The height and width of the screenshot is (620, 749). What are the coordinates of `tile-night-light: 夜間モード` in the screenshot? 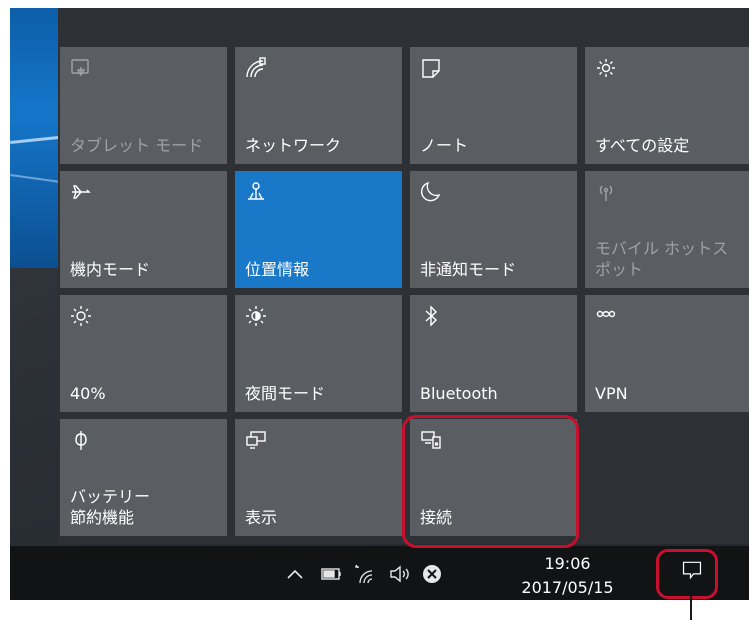 It's located at (318, 353).